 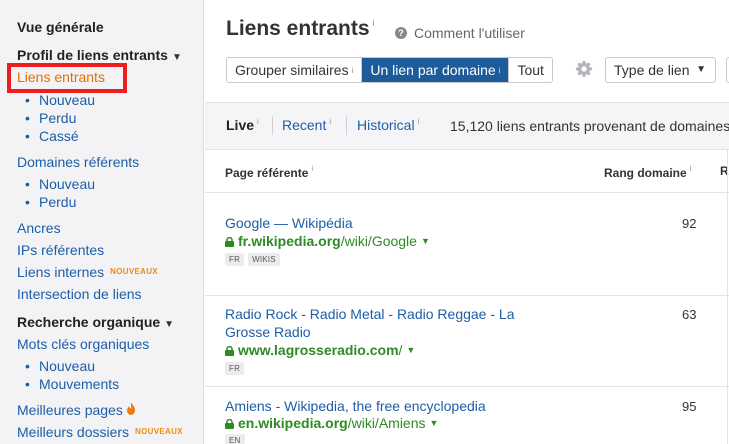 I want to click on tab-recent-label: Recent, so click(x=304, y=125).